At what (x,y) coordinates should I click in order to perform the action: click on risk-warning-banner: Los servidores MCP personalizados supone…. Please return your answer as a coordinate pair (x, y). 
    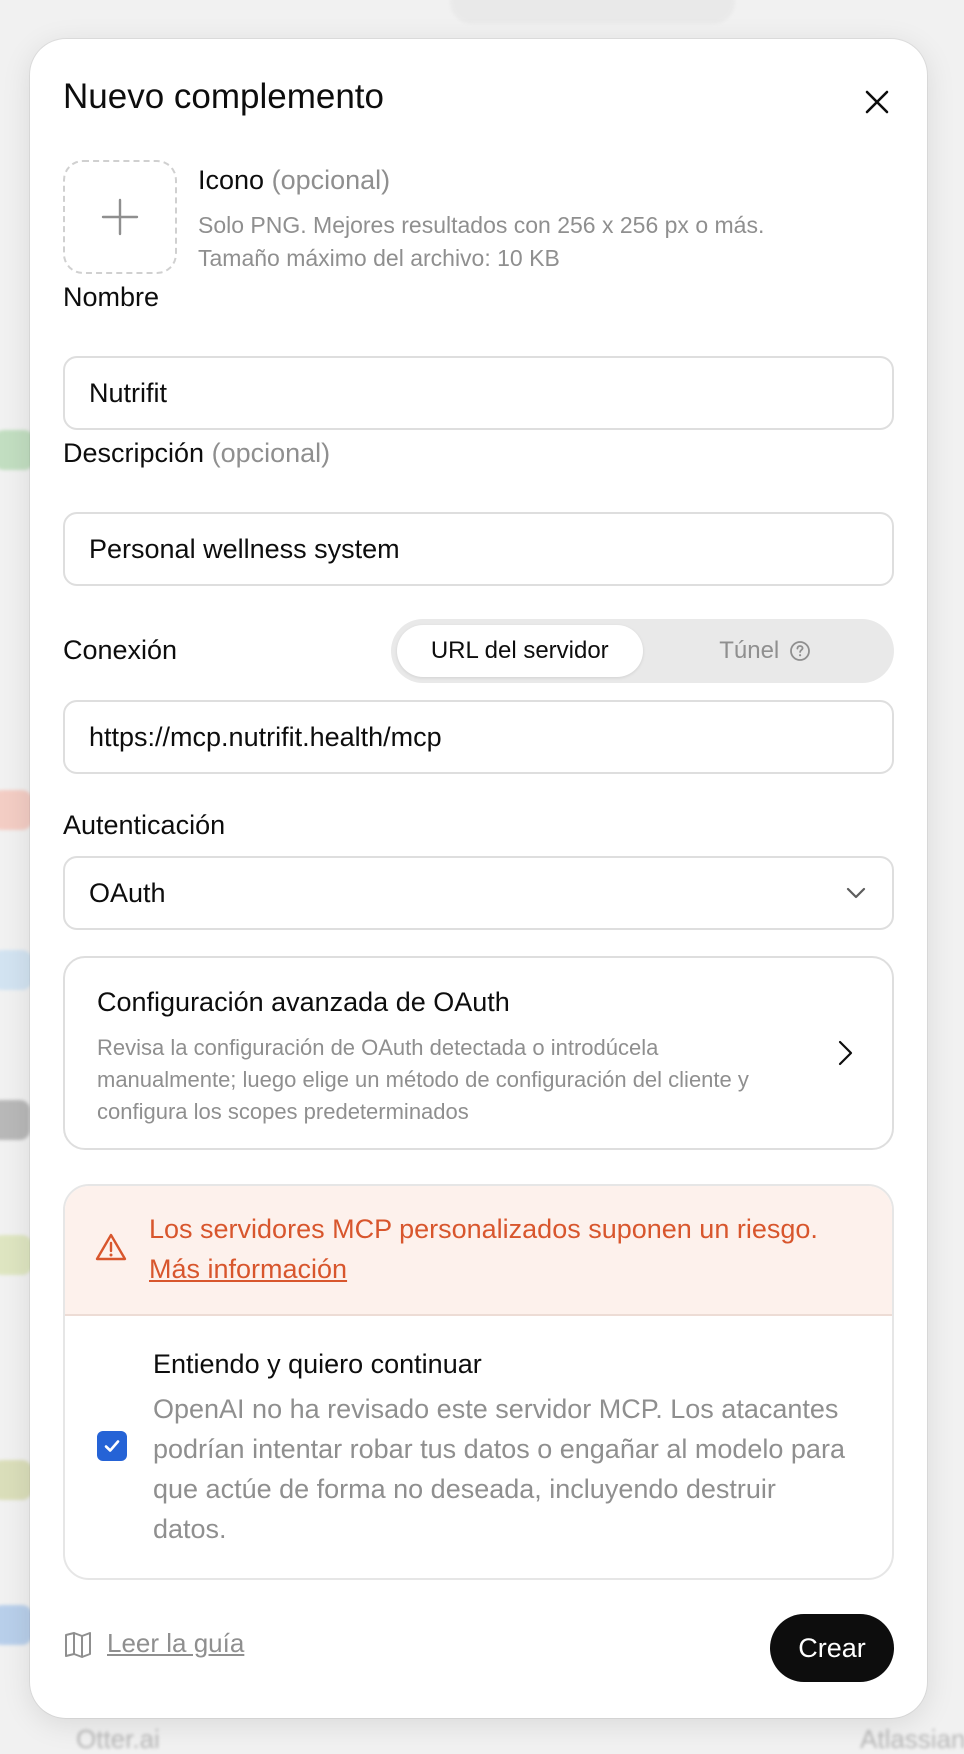
    Looking at the image, I should click on (478, 1251).